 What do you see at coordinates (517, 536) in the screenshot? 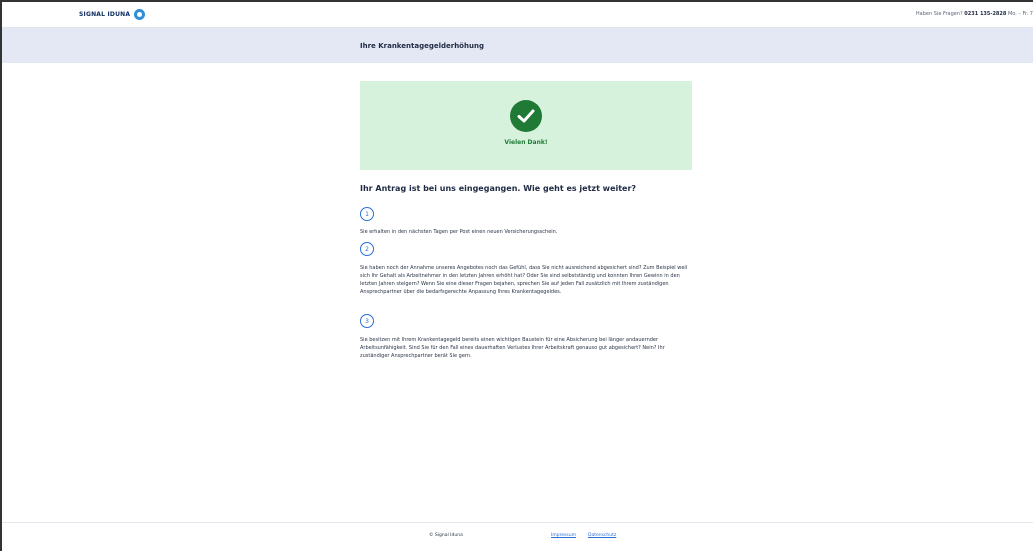
I see `page-footer: © Signal Iduna Impressum Datenschutz` at bounding box center [517, 536].